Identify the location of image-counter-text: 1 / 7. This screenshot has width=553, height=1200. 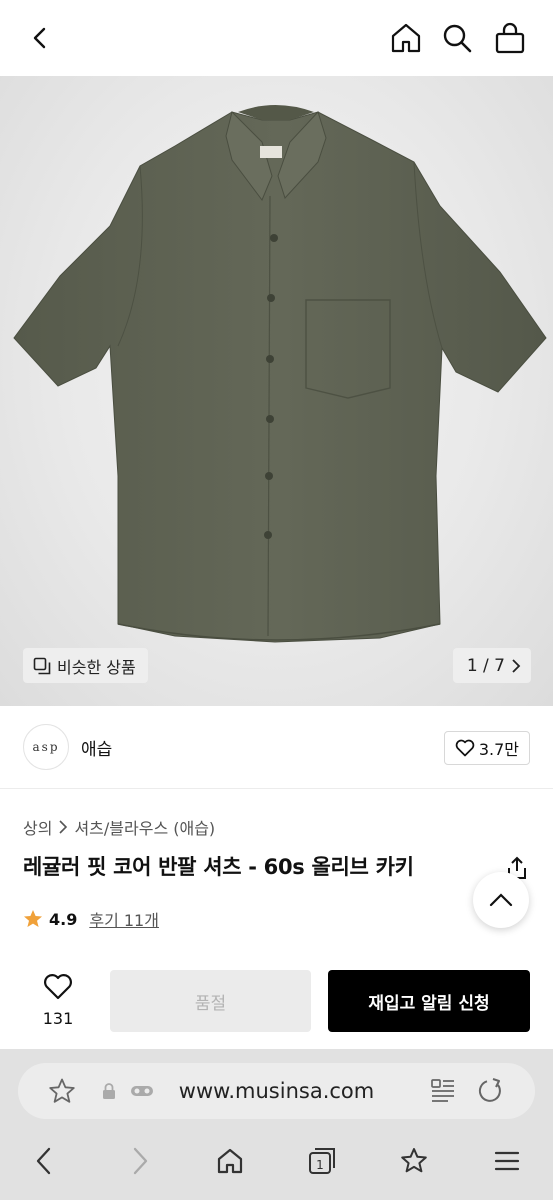
(485, 665).